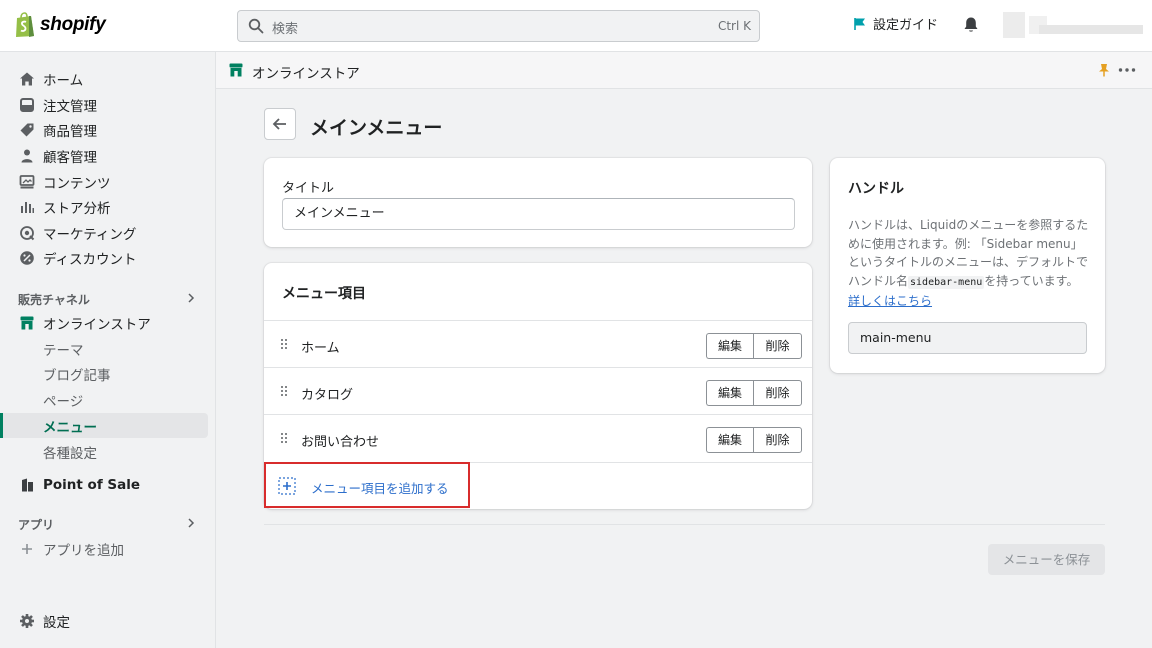 This screenshot has height=648, width=1152. What do you see at coordinates (876, 189) in the screenshot?
I see `handle-title: ハンドル` at bounding box center [876, 189].